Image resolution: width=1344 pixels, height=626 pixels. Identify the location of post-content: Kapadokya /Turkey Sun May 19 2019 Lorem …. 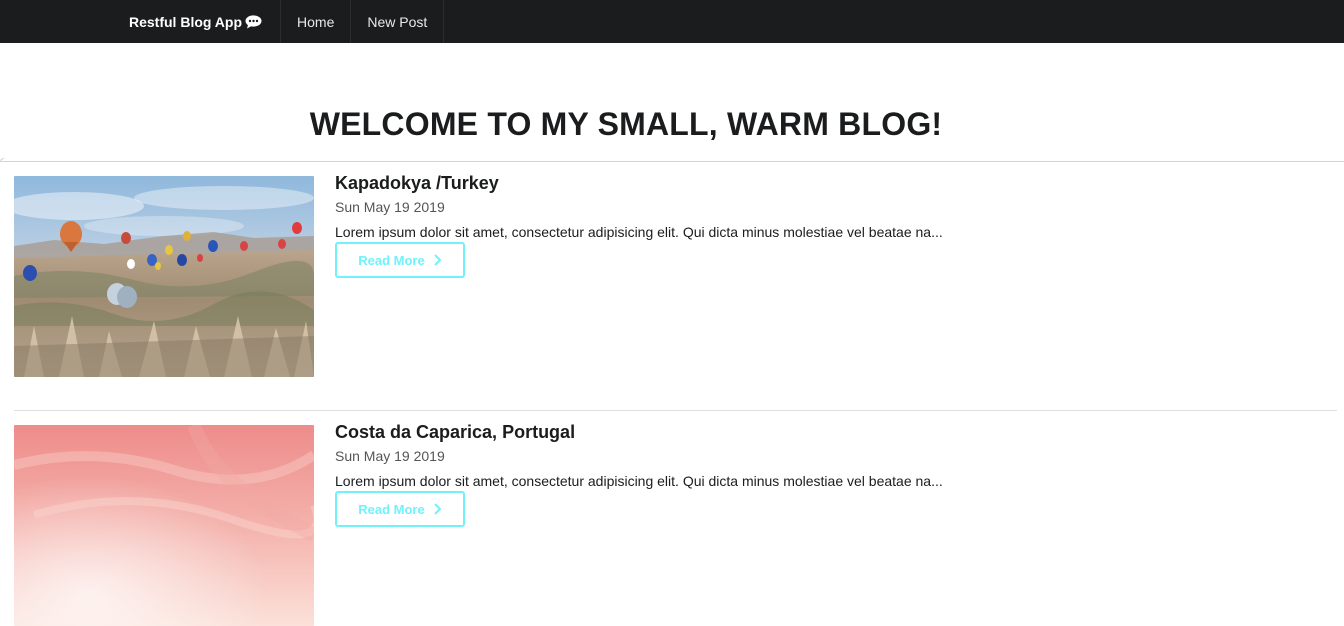
(825, 225).